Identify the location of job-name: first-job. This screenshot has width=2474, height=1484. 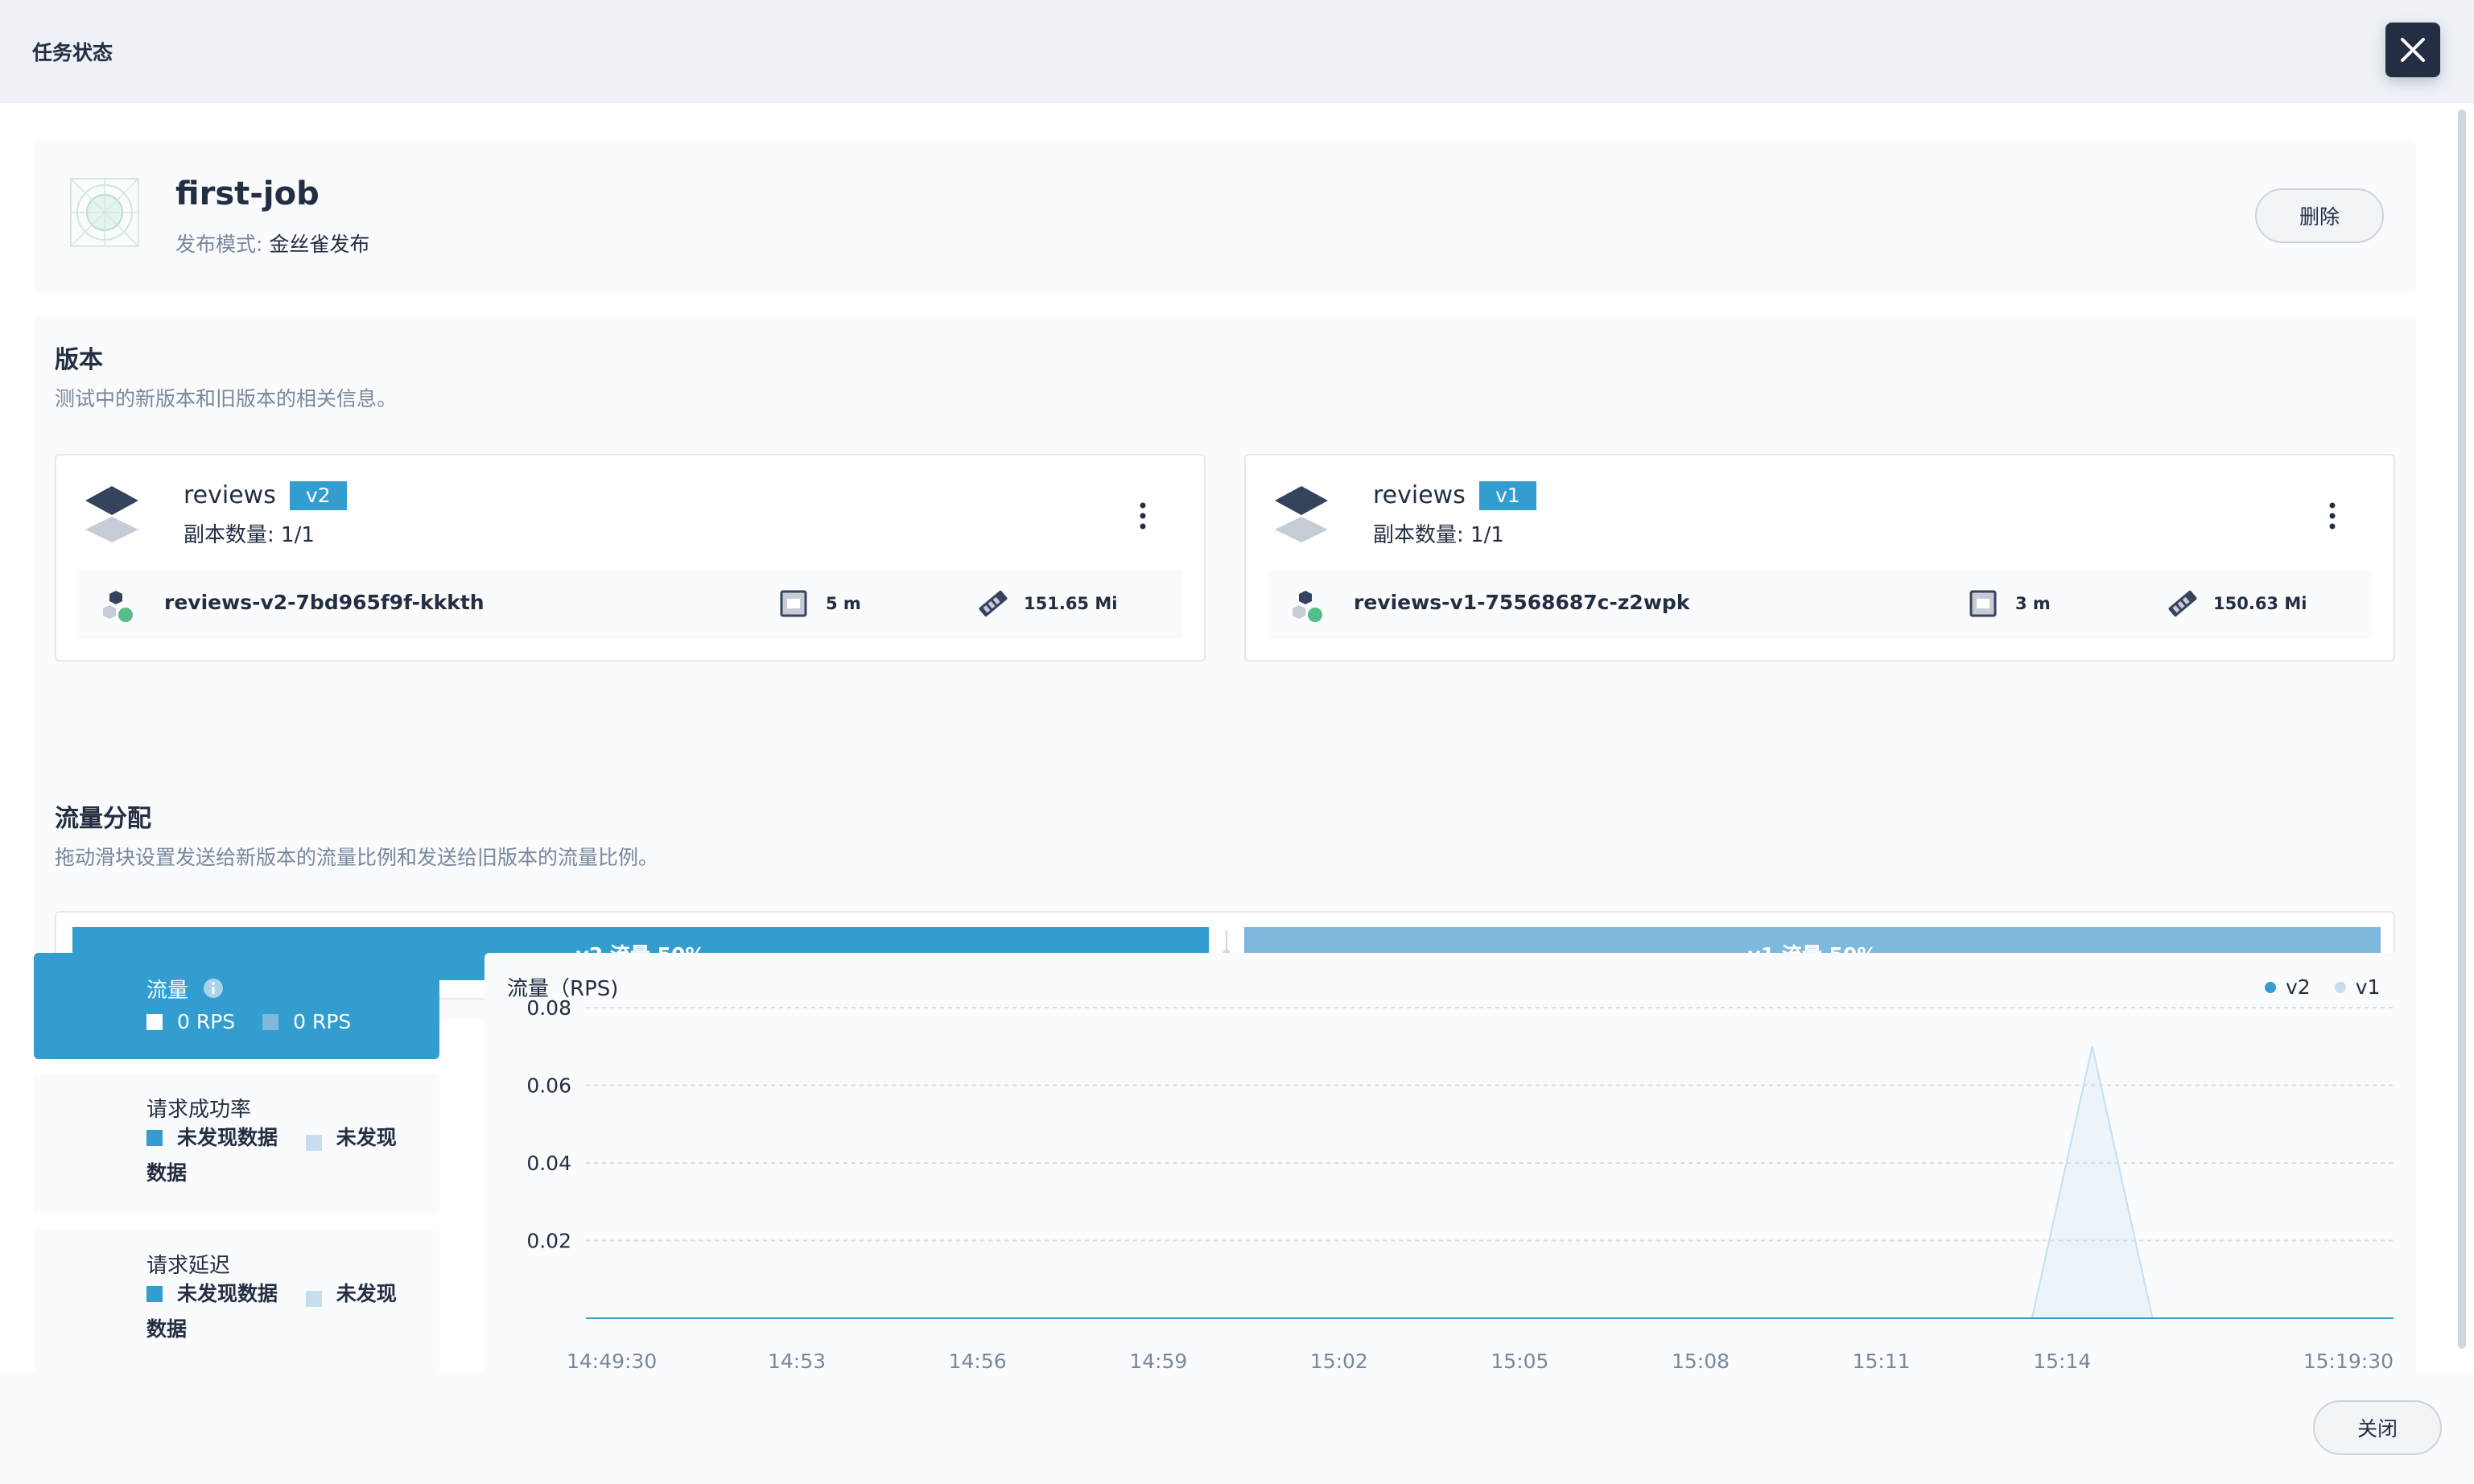
(247, 193).